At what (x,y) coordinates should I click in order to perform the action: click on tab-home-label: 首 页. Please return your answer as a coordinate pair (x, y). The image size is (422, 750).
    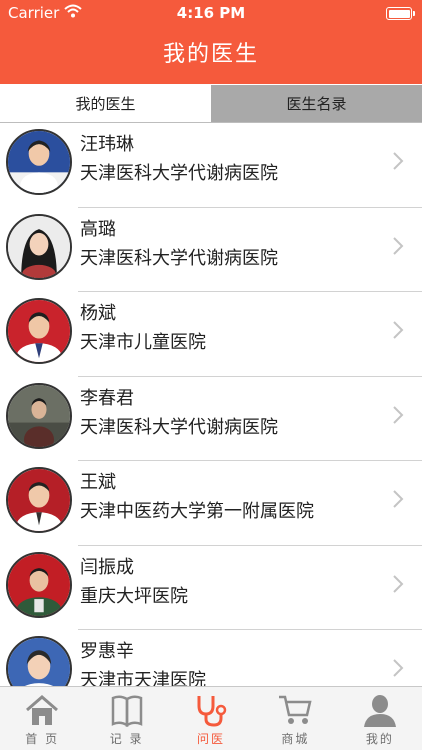
    Looking at the image, I should click on (42, 739).